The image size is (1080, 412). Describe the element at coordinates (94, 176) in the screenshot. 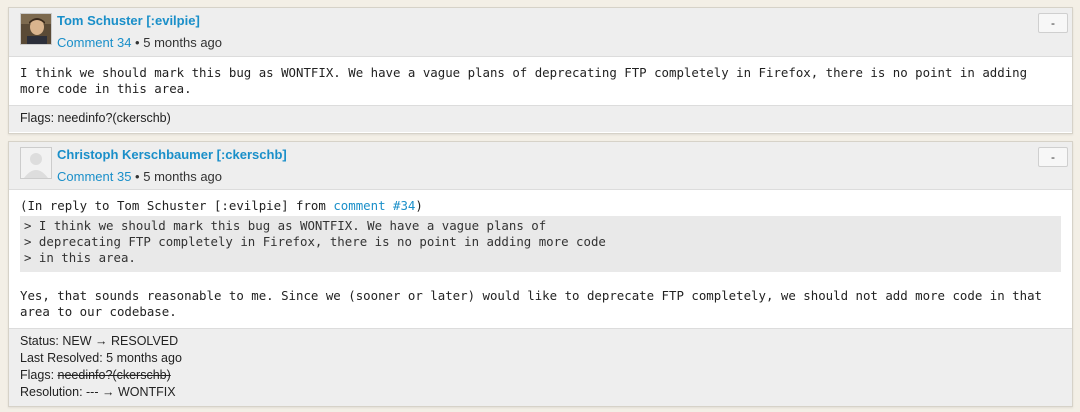

I see `comment-number-link: Comment 35` at that location.